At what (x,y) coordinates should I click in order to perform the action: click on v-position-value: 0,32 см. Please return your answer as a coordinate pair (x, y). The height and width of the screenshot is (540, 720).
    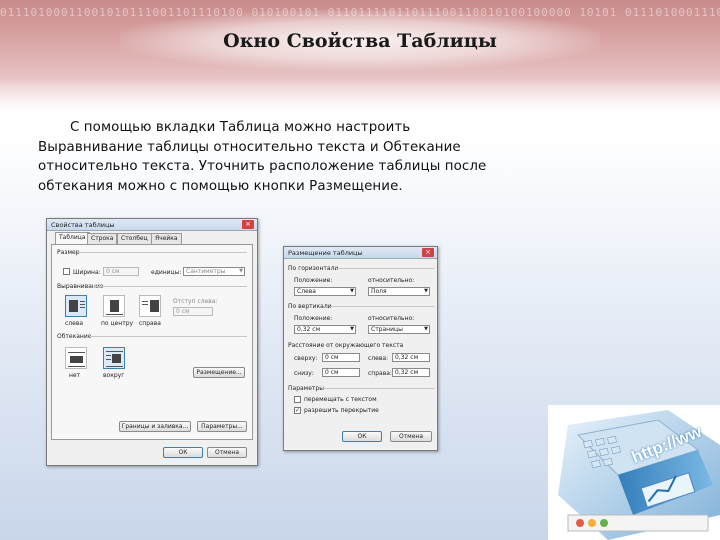
    Looking at the image, I should click on (309, 329).